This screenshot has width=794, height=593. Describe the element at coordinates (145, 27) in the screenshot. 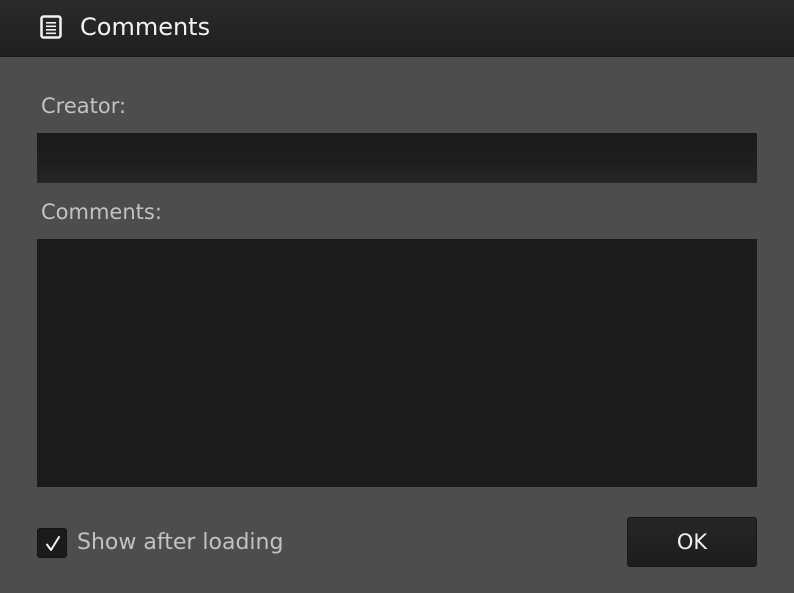

I see `dialog-title: Comments` at that location.